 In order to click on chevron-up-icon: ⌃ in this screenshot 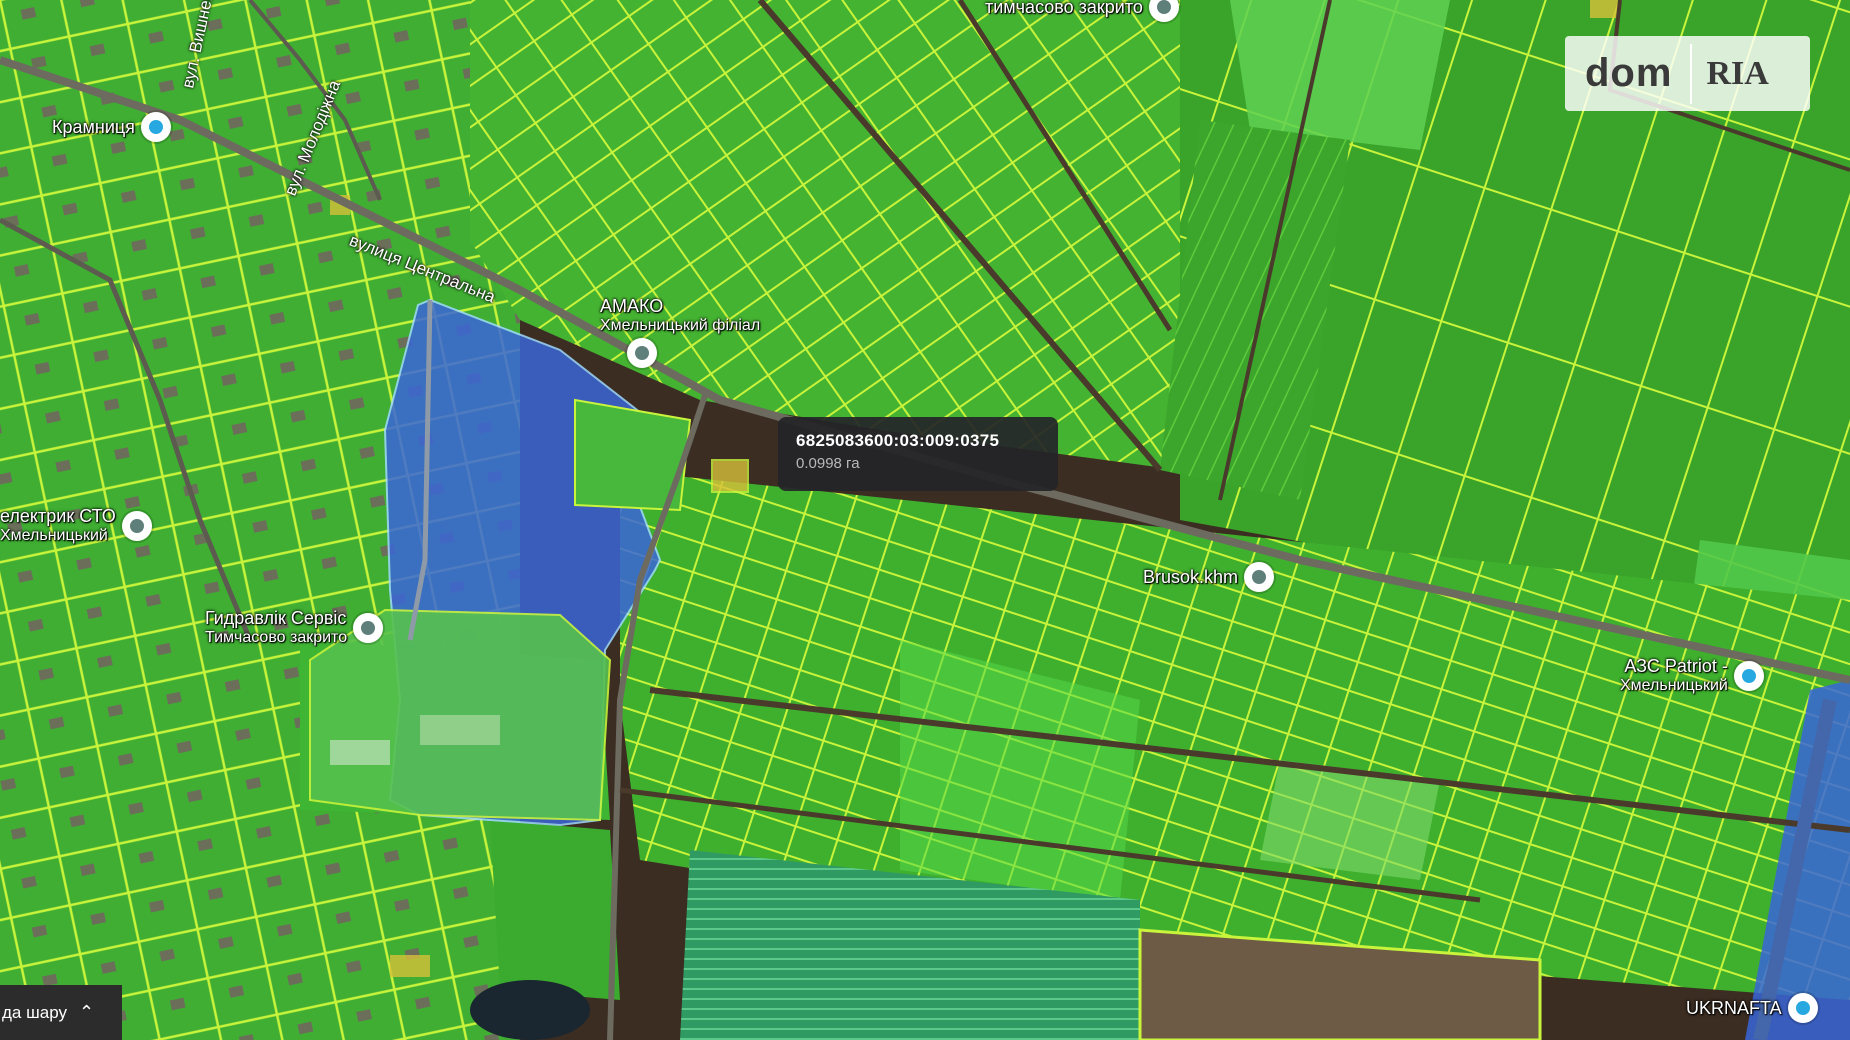, I will do `click(86, 1012)`.